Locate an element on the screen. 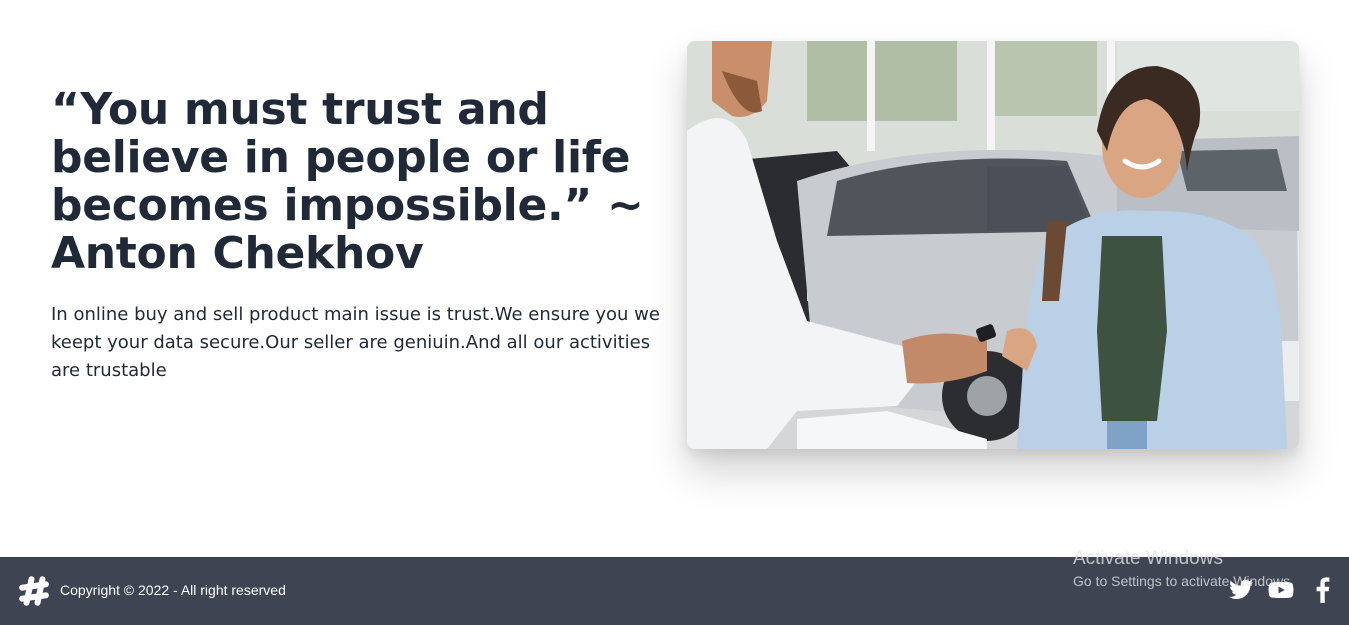 This screenshot has height=625, width=1349. twitter-icon is located at coordinates (1241, 592).